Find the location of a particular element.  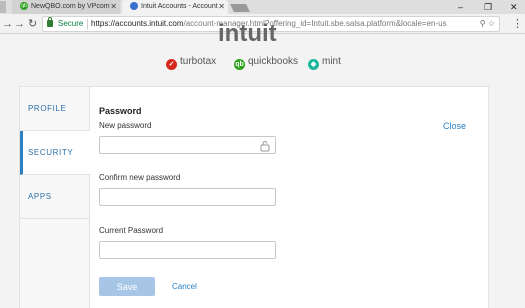

current-password-label: Current Password is located at coordinates (131, 230).